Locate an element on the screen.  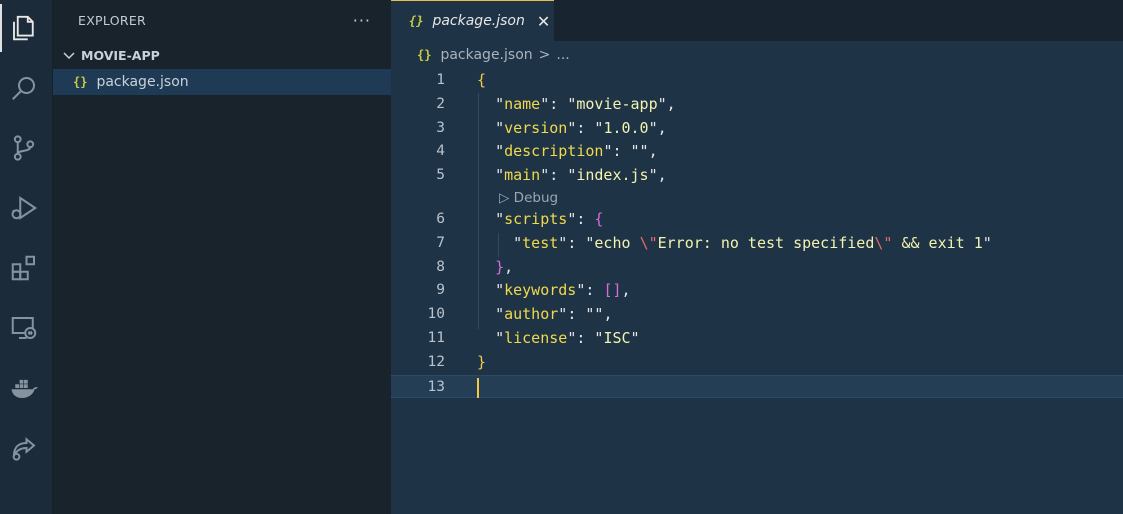
tab-package-json: {} package.json ✕ is located at coordinates (472, 20).